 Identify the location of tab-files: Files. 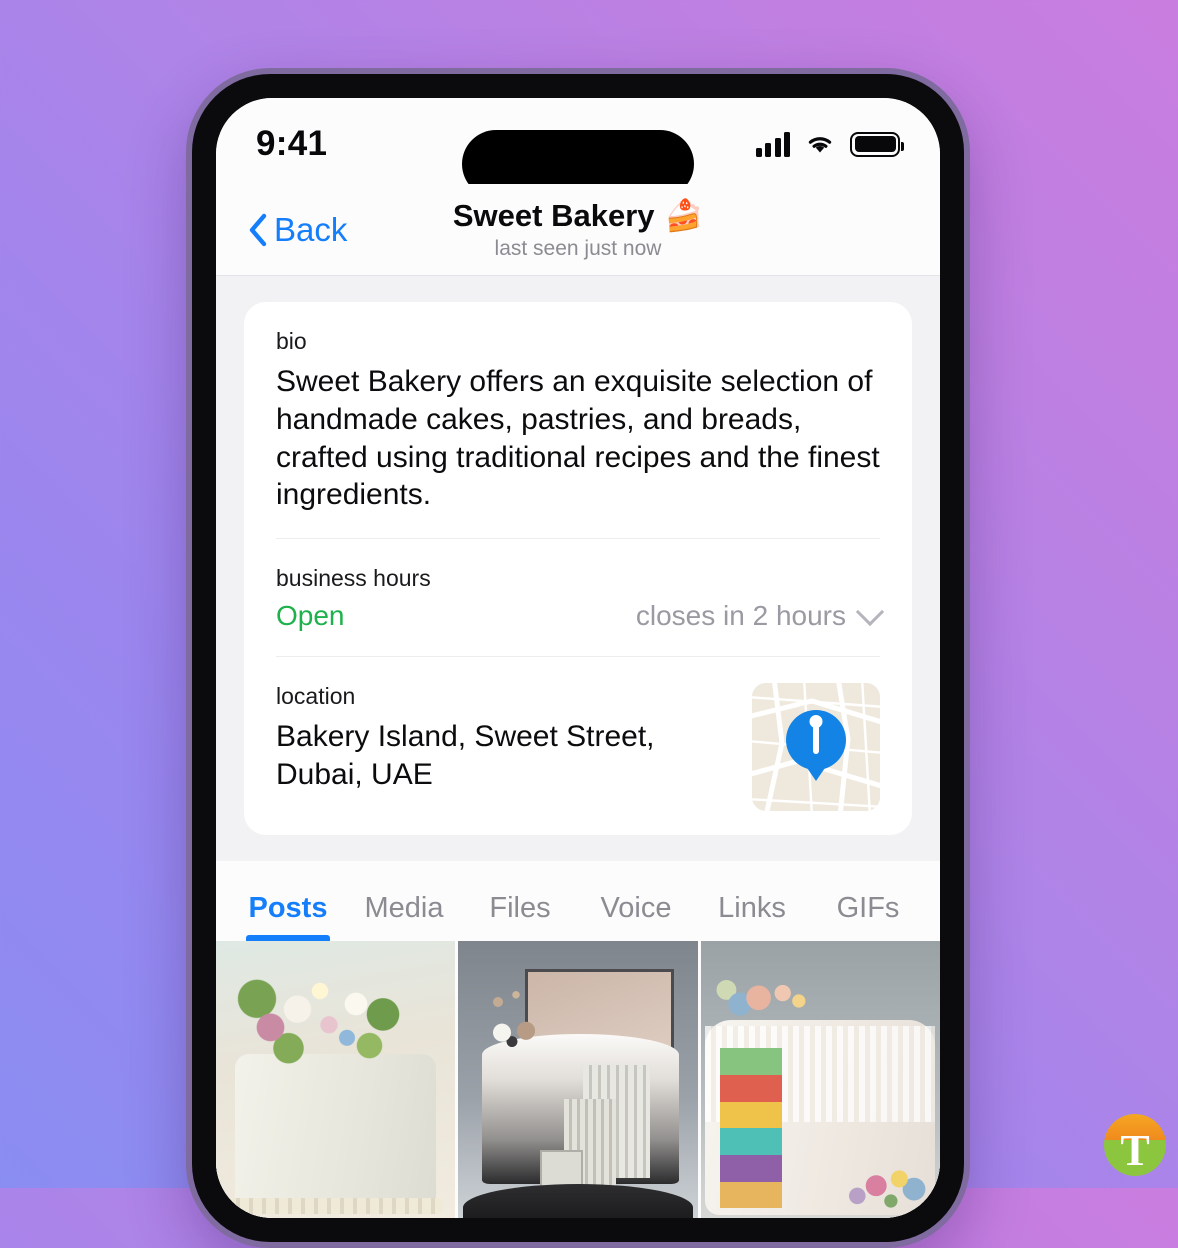
(520, 916).